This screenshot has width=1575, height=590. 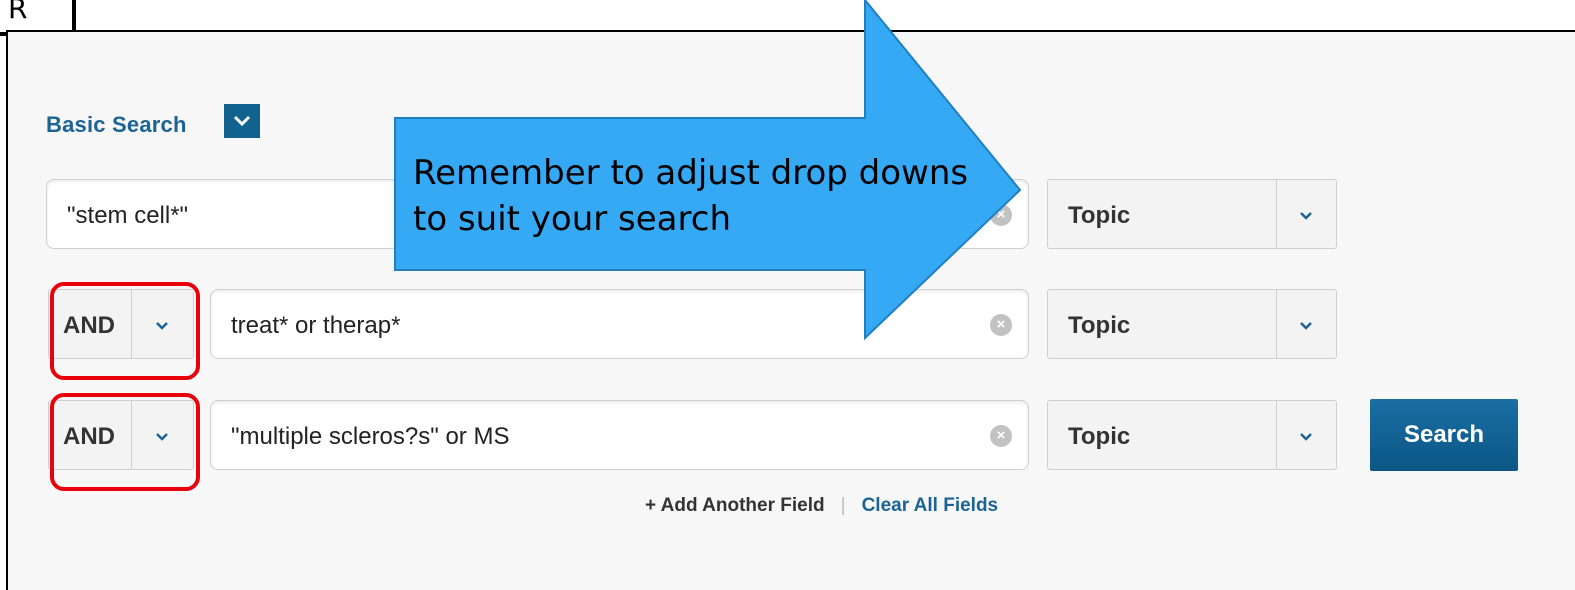 I want to click on search-term-input-2: treat* or therap* ×, so click(x=619, y=324).